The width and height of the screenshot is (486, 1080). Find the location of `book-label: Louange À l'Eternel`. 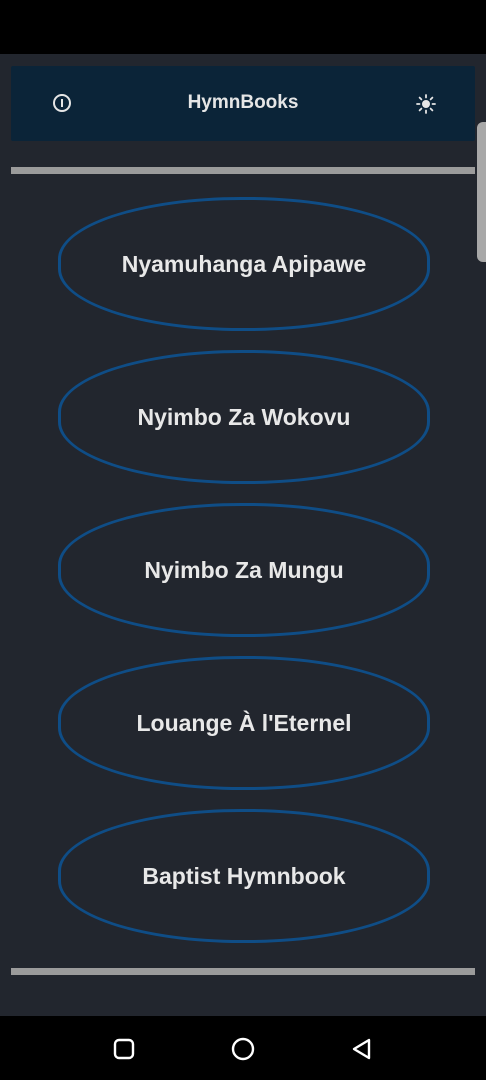

book-label: Louange À l'Eternel is located at coordinates (244, 722).